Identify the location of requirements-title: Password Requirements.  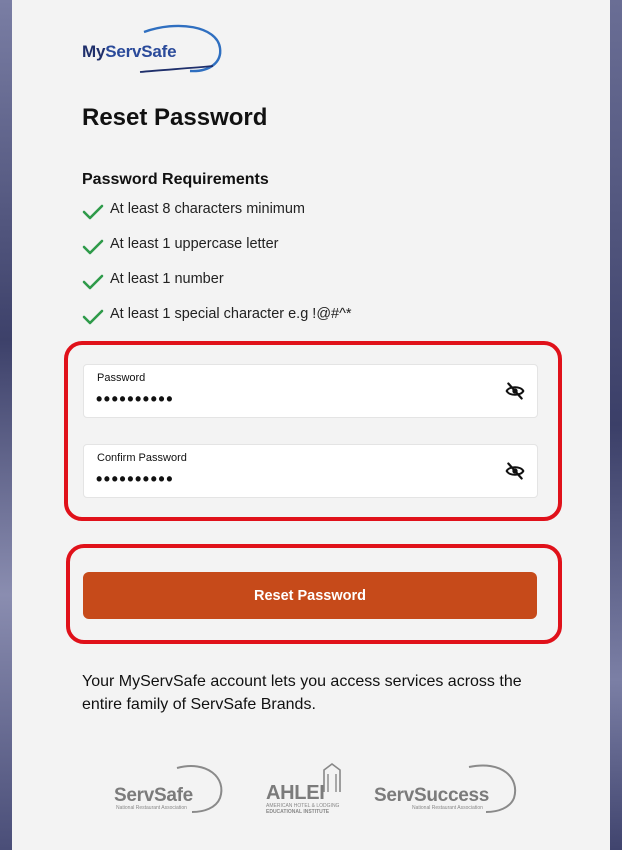
(175, 179).